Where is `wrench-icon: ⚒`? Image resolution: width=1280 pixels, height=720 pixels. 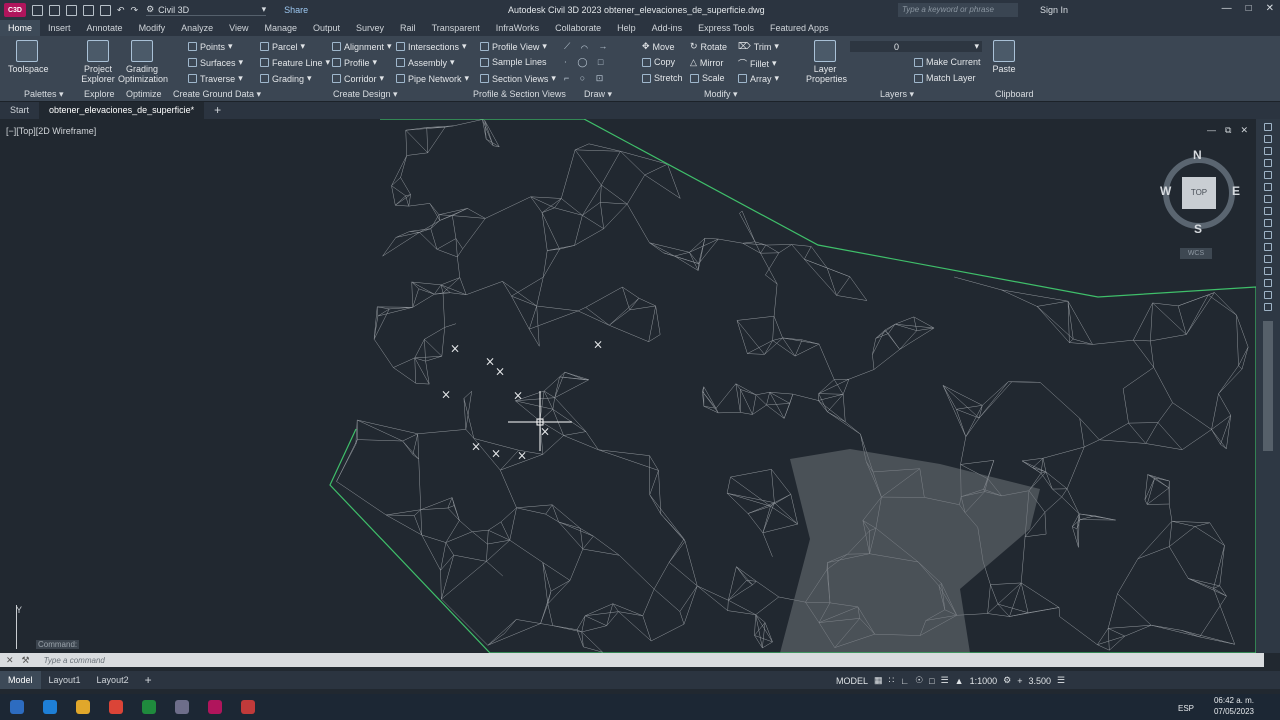 wrench-icon: ⚒ is located at coordinates (26, 660).